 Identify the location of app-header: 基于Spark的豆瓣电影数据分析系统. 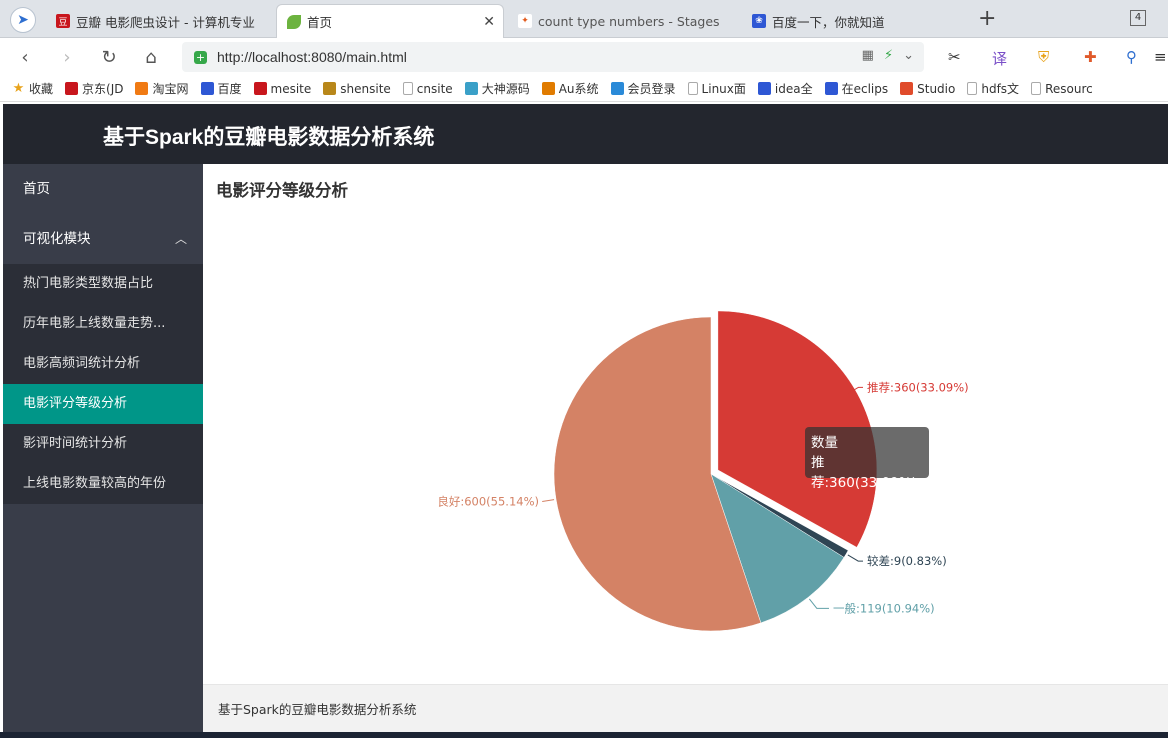
(585, 134).